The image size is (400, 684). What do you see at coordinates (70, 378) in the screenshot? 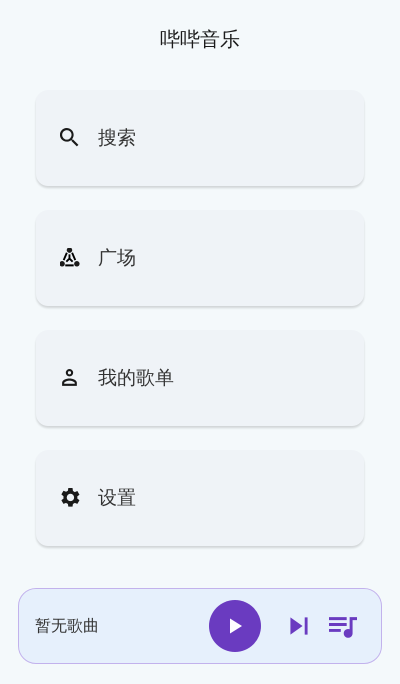
I see `person-icon` at bounding box center [70, 378].